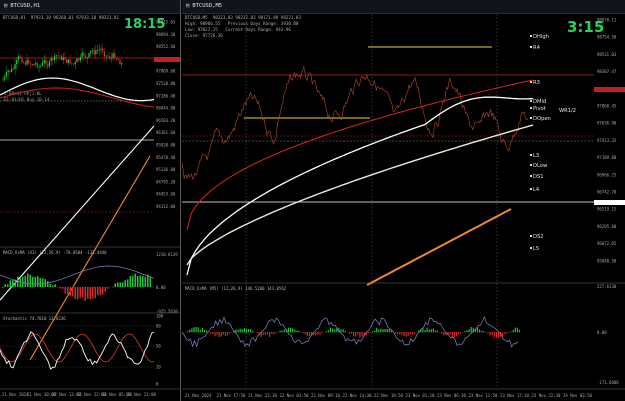 The image size is (625, 401). Describe the element at coordinates (538, 237) in the screenshot. I see `level-label-s2: DS2` at that location.